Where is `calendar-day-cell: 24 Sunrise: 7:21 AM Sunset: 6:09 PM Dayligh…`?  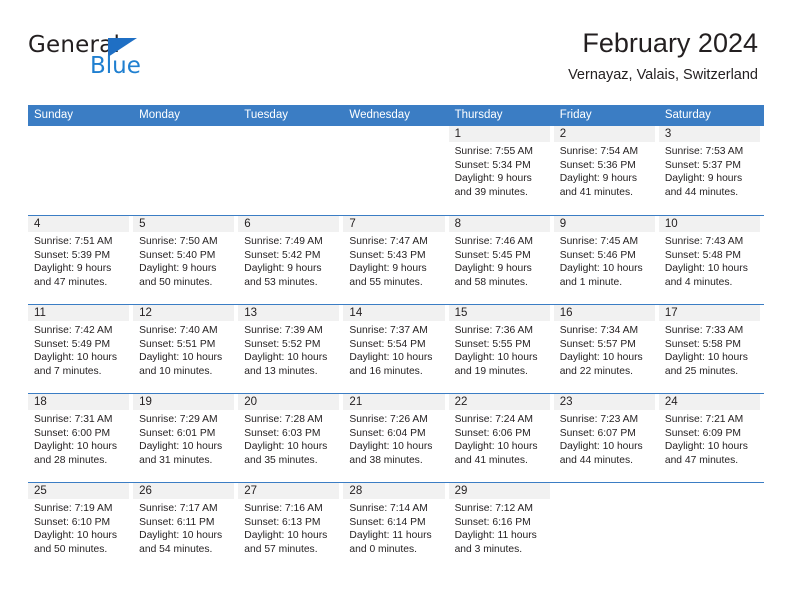 calendar-day-cell: 24 Sunrise: 7:21 AM Sunset: 6:09 PM Dayligh… is located at coordinates (711, 438).